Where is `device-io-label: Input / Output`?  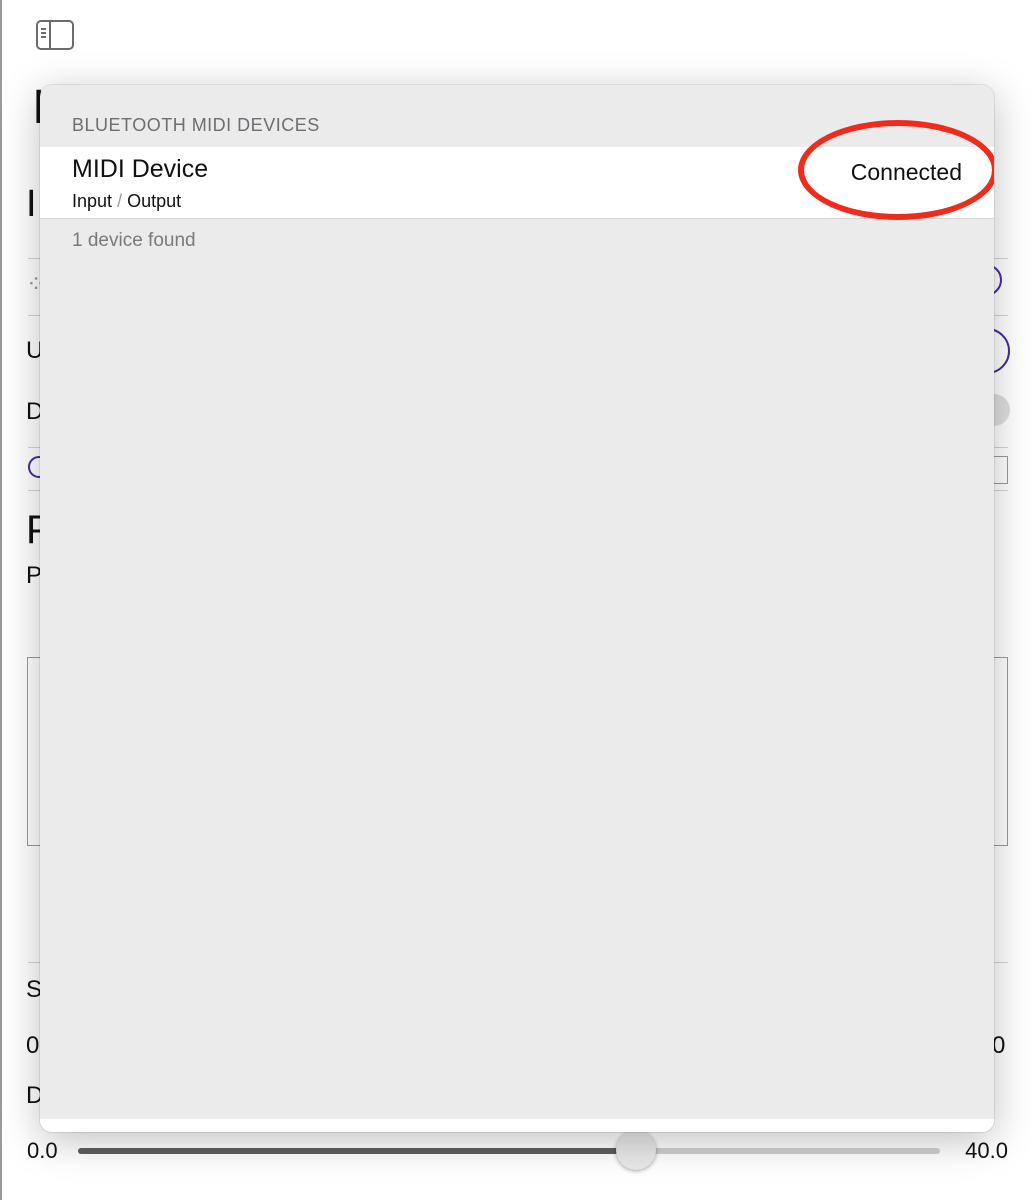 device-io-label: Input / Output is located at coordinates (126, 201).